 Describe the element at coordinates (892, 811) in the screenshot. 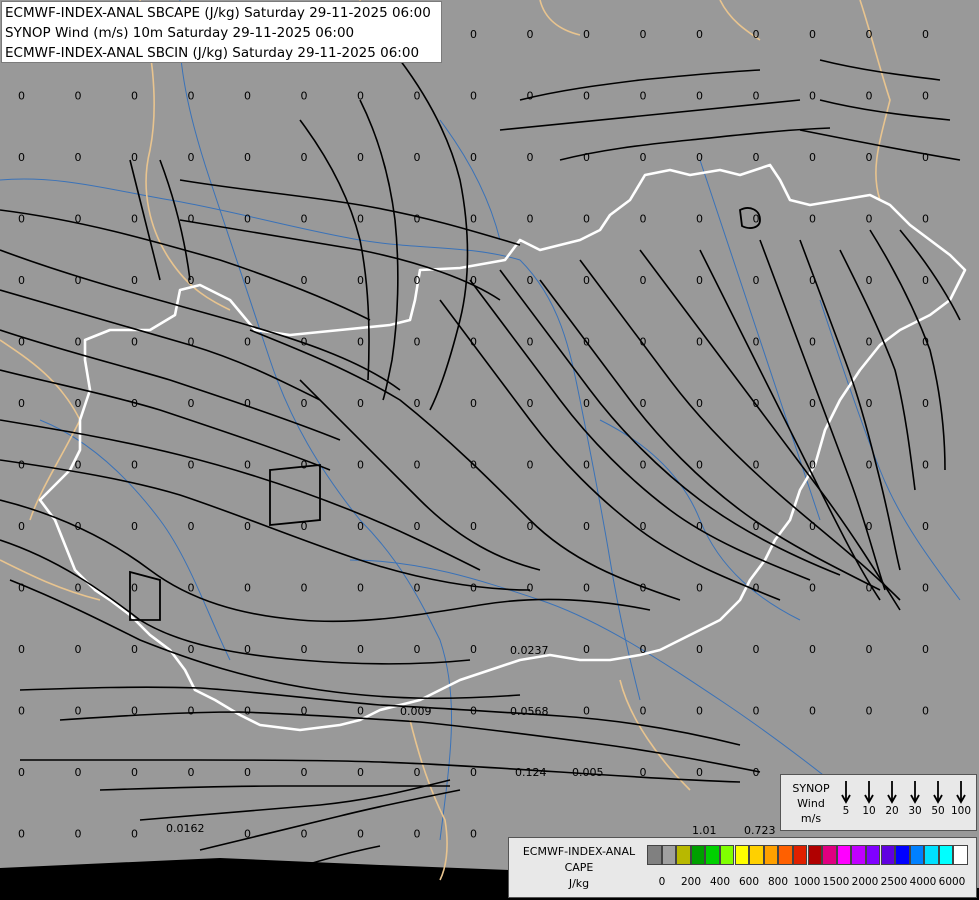

I see `wind-speed-label: 20` at that location.